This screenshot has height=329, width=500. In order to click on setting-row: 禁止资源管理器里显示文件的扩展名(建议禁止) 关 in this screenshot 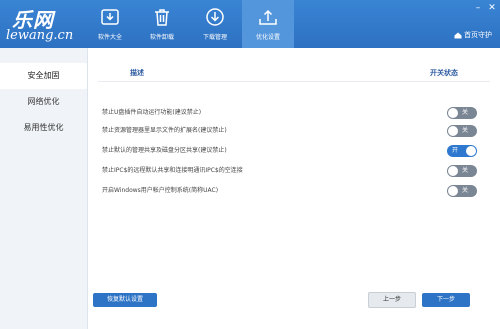, I will do `click(292, 131)`.